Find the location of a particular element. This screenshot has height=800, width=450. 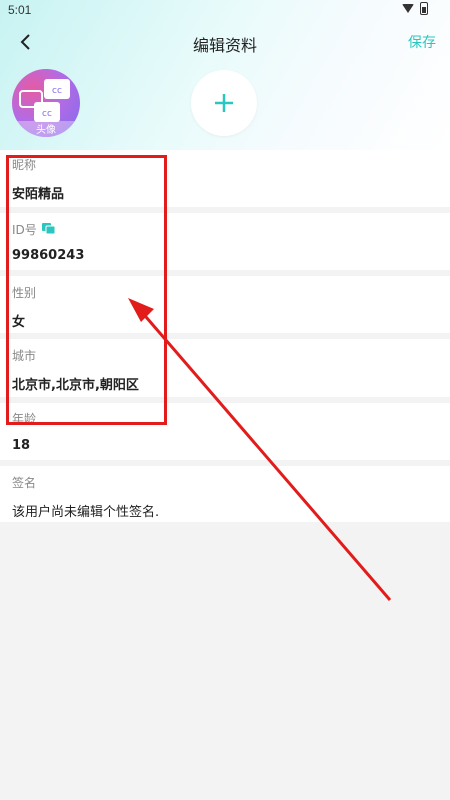

cc-chat-icon: cc cc 头像 is located at coordinates (46, 108).